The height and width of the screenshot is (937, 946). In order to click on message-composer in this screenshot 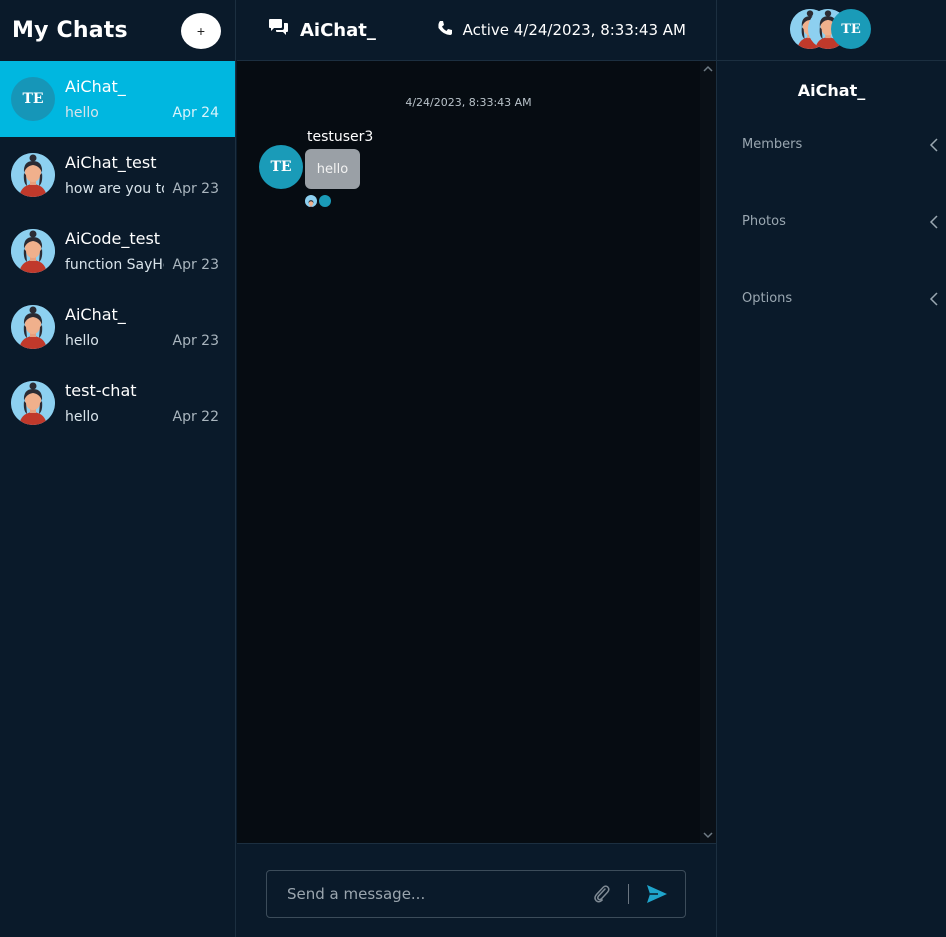, I will do `click(476, 890)`.